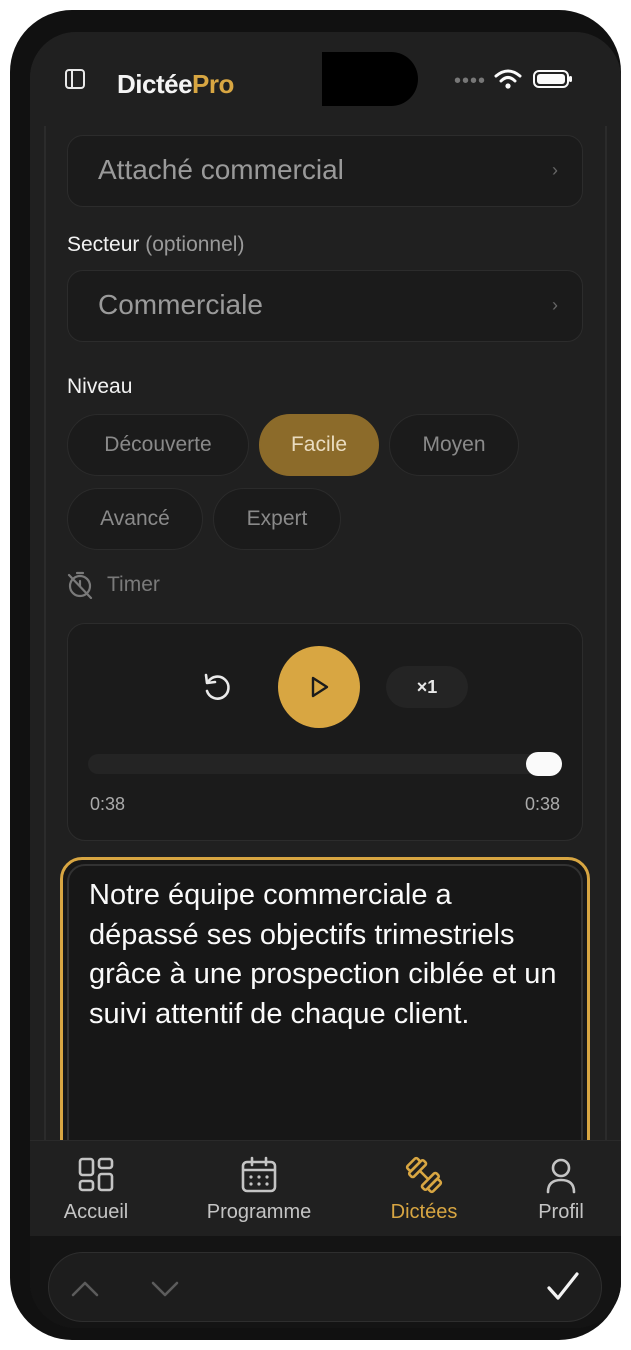 The height and width of the screenshot is (1350, 631). I want to click on brand-accent: Pro, so click(213, 84).